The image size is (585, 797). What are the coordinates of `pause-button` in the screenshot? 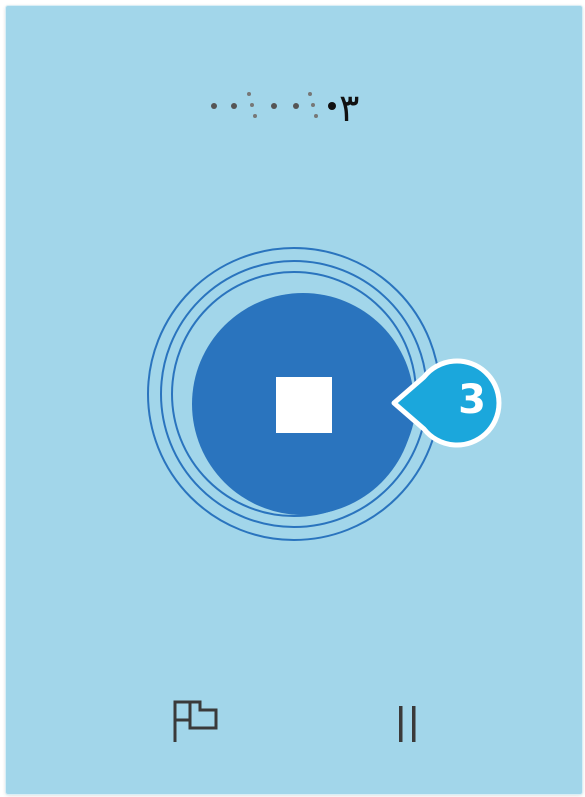 It's located at (412, 724).